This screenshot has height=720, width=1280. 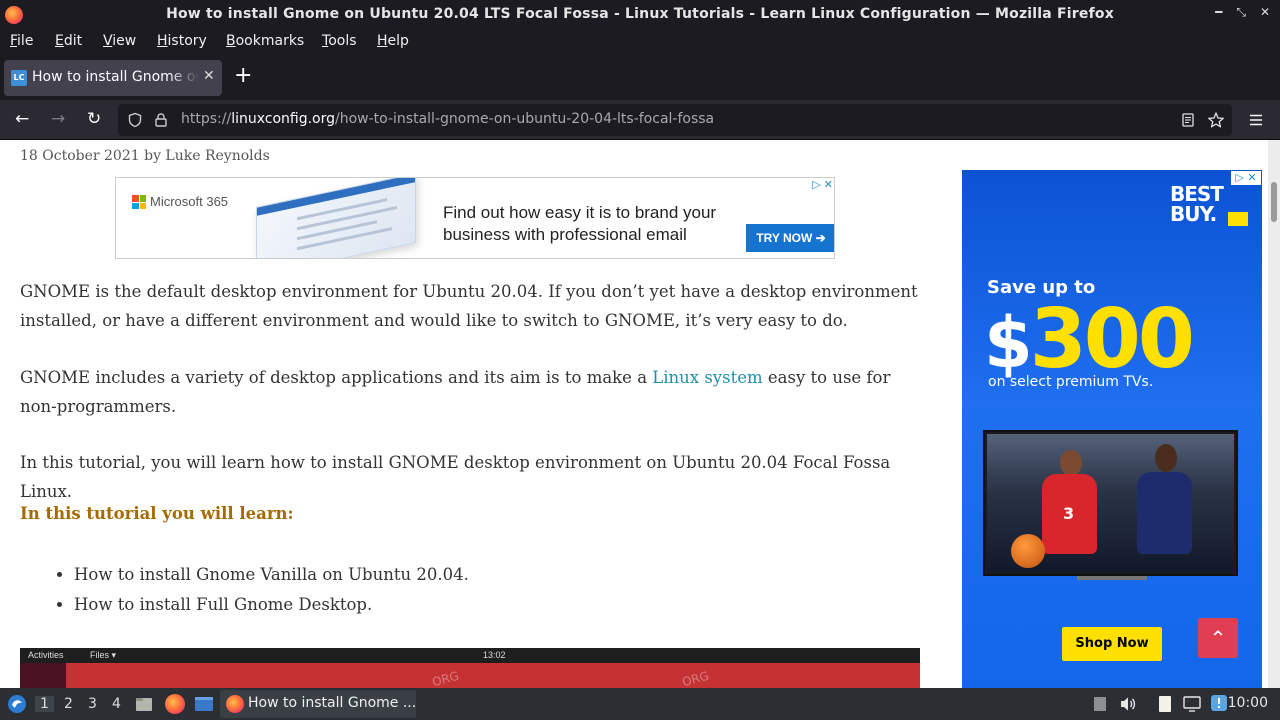 I want to click on bestbuy-tag-icon, so click(x=1238, y=219).